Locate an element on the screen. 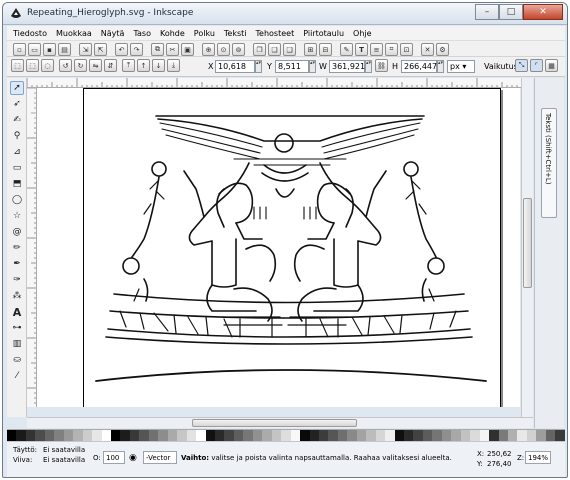  import-icon: ⇲ is located at coordinates (85, 49).